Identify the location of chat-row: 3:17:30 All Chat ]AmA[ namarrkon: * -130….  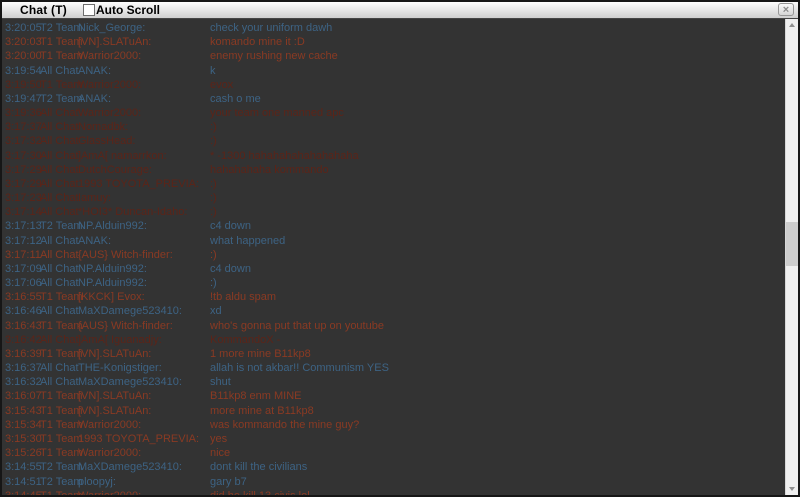
(393, 156).